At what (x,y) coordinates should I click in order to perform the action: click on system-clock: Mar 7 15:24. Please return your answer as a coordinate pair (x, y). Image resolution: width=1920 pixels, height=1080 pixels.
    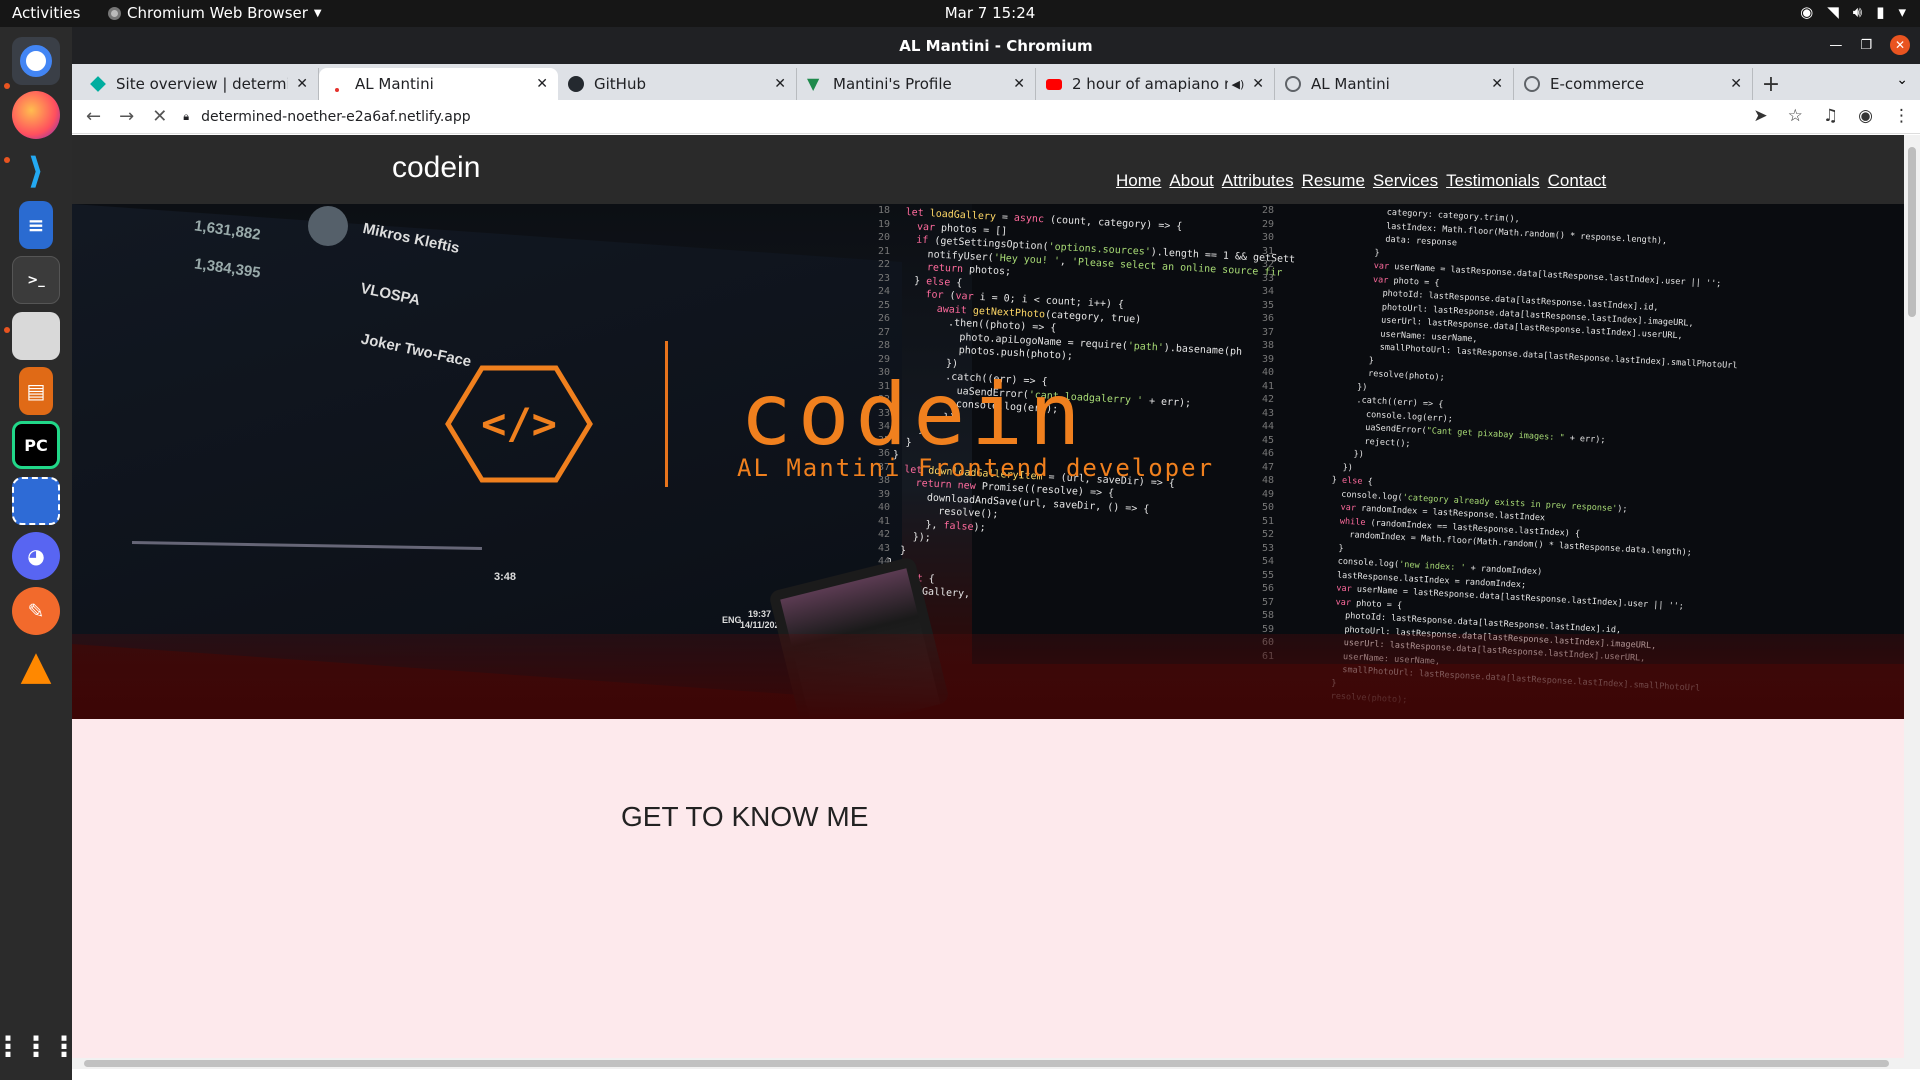
    Looking at the image, I should click on (960, 13).